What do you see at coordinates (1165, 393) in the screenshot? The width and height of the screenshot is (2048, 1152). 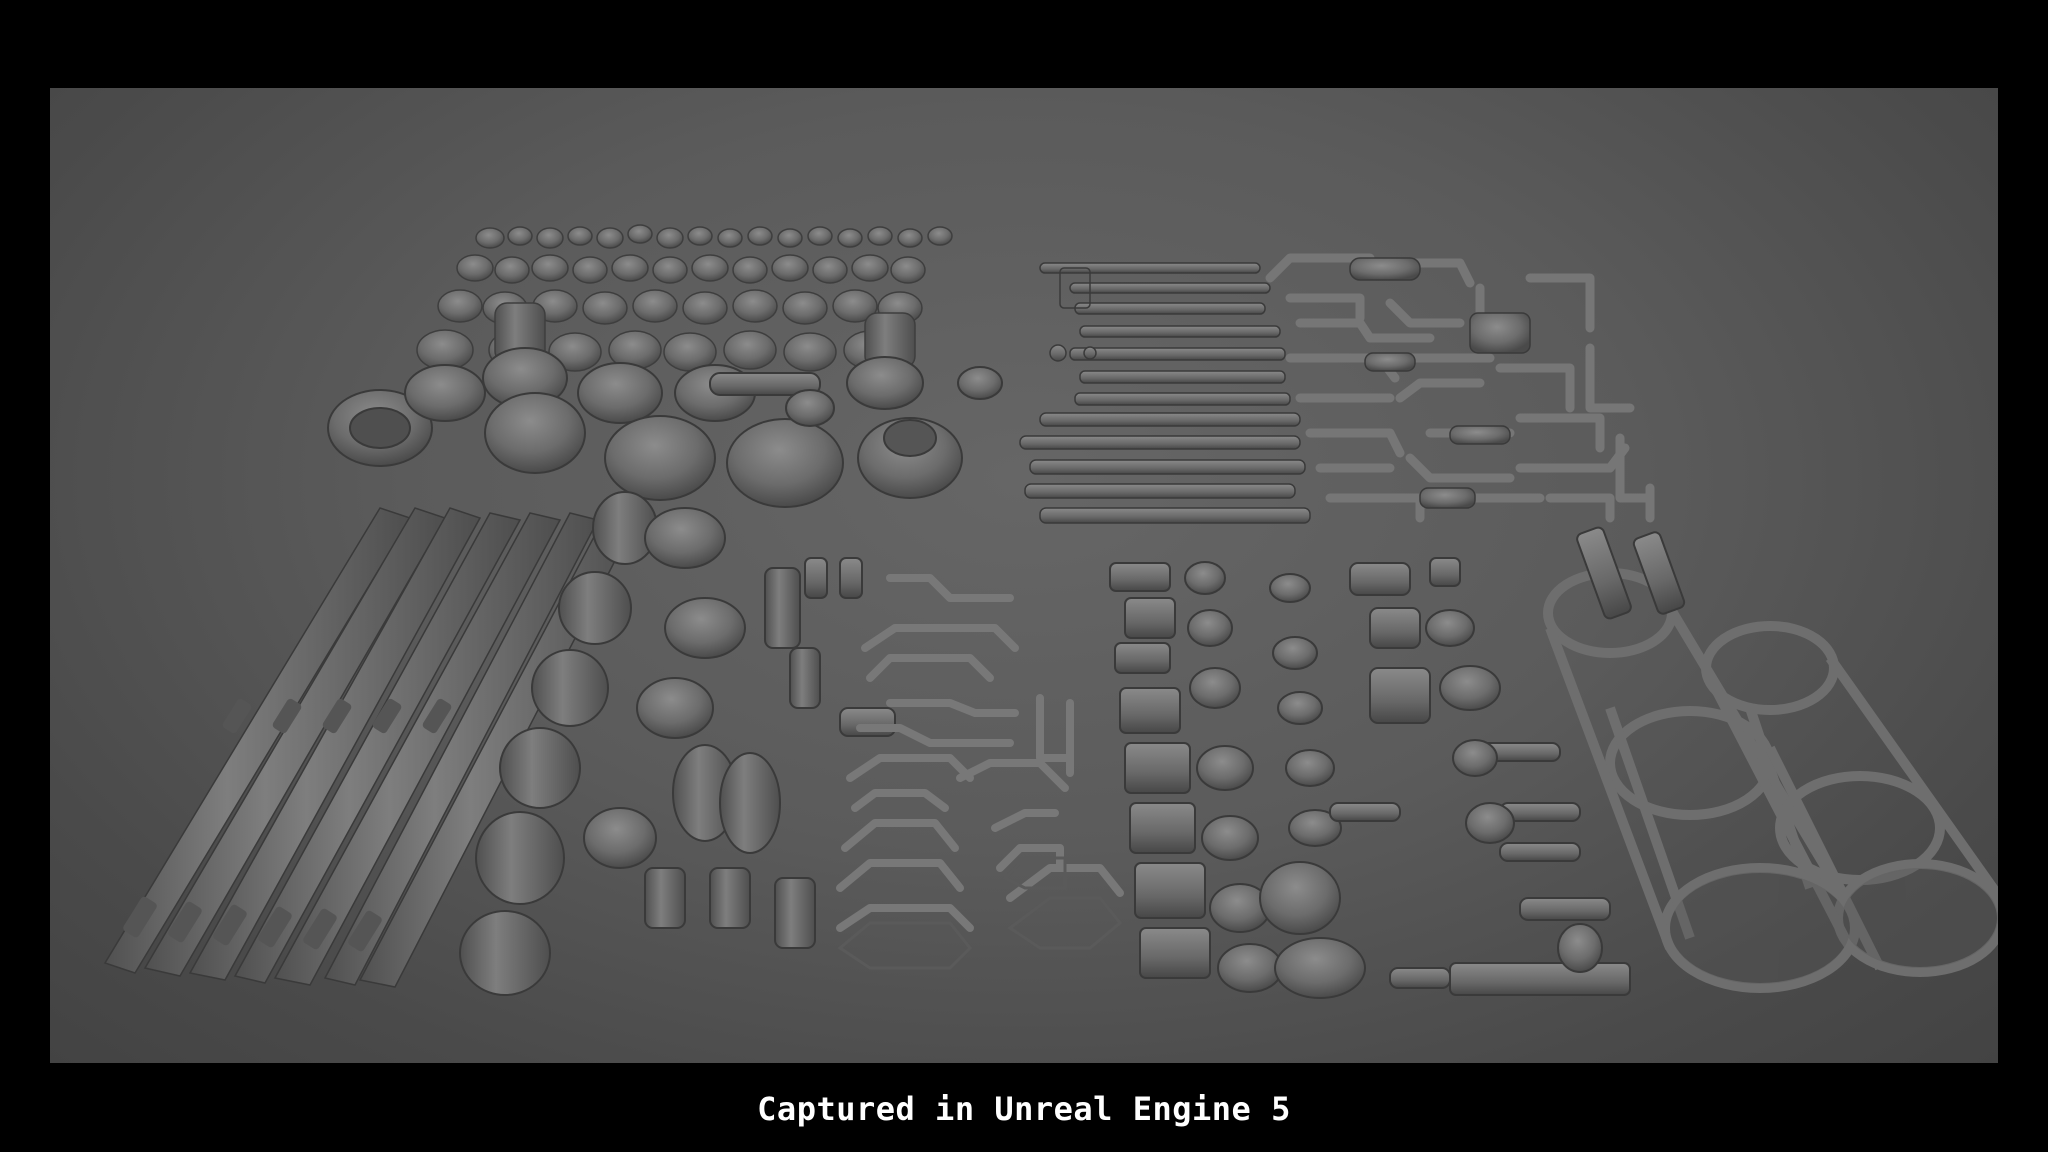 I see `straight-pipes` at bounding box center [1165, 393].